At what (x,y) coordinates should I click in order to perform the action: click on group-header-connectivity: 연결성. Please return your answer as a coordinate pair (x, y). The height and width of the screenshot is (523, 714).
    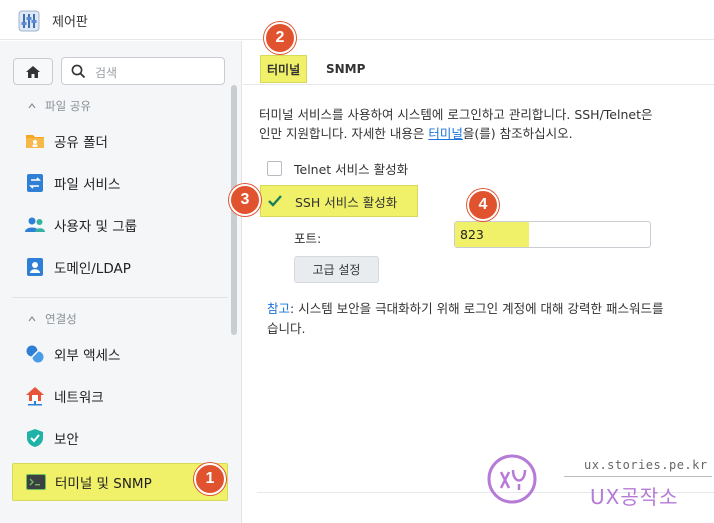
    Looking at the image, I should click on (52, 319).